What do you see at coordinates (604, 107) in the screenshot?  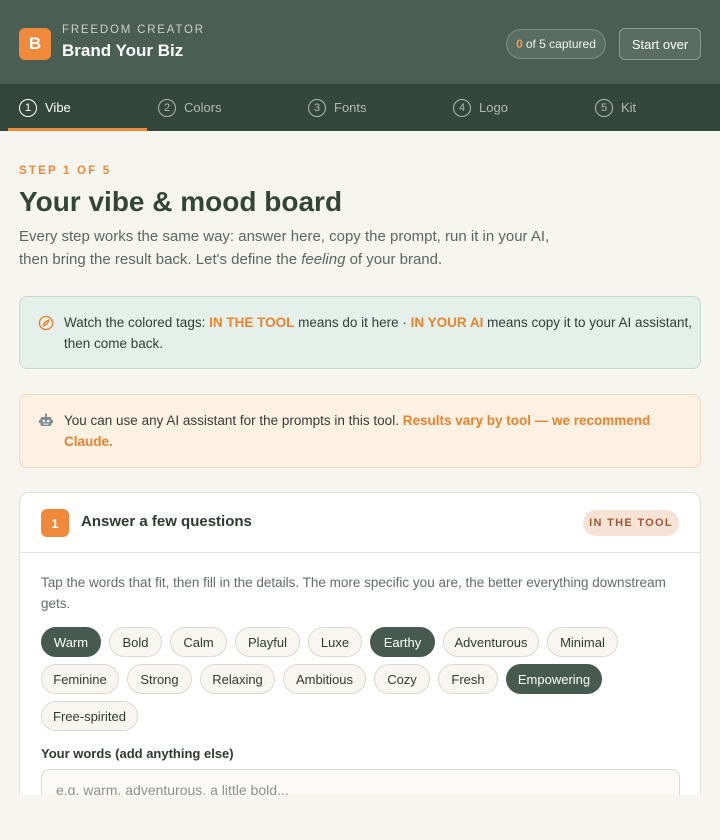 I see `tab-number: 5` at bounding box center [604, 107].